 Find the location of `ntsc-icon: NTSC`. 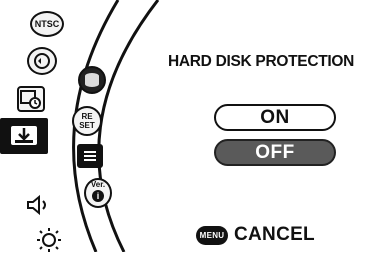

ntsc-icon: NTSC is located at coordinates (47, 24).